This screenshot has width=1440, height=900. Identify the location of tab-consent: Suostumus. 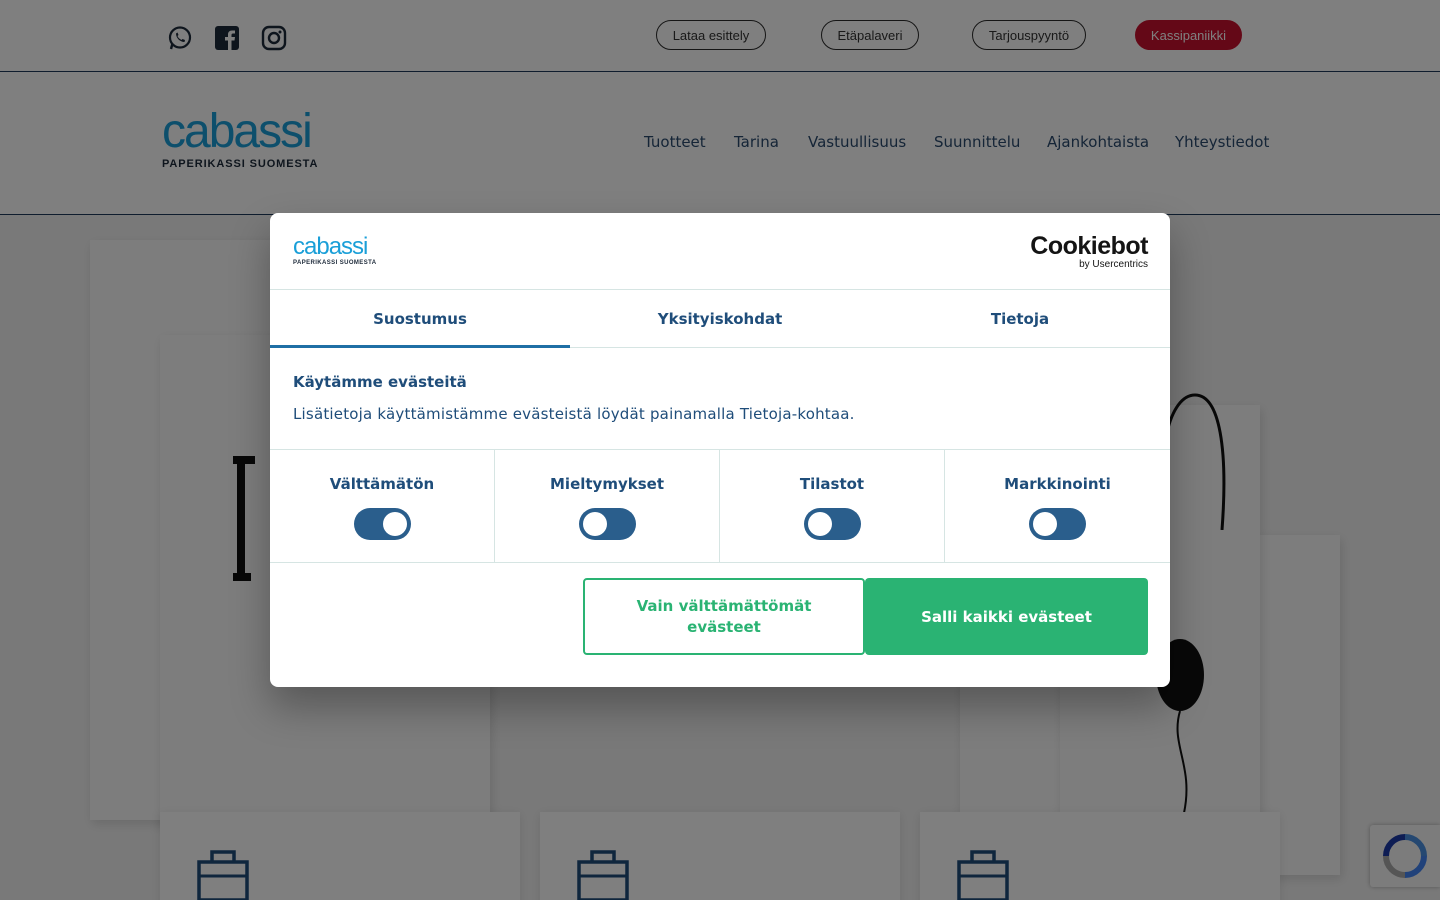
(420, 319).